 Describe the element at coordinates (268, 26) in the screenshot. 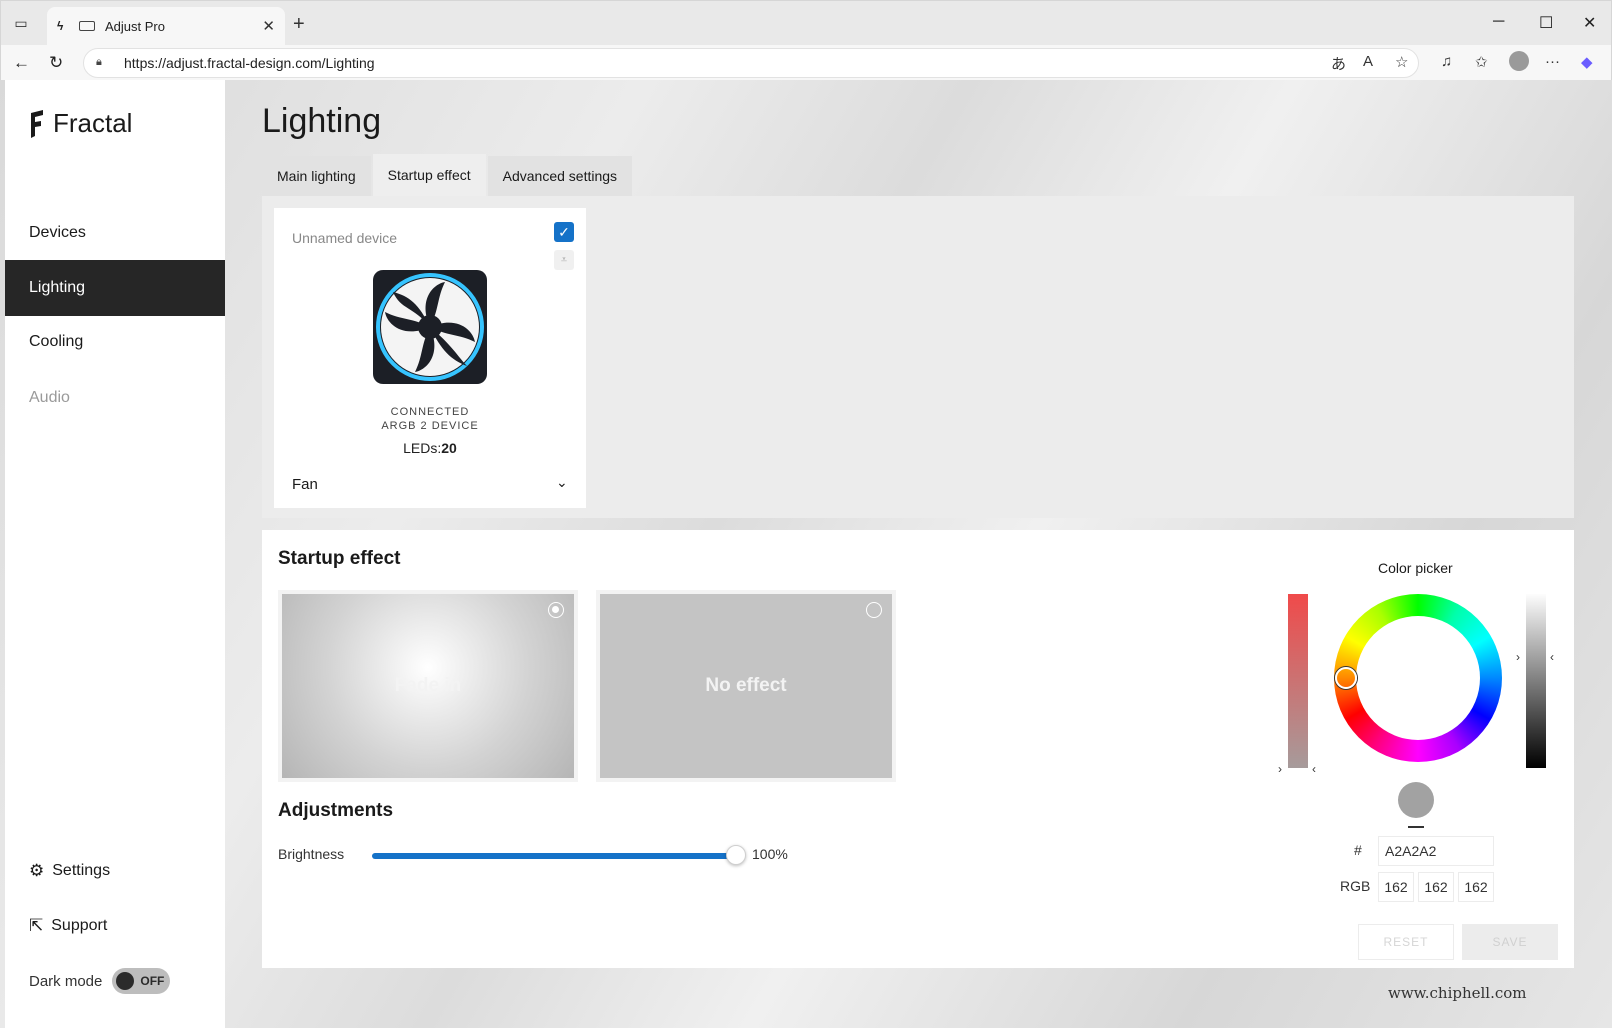

I see `close-tab-icon: ✕` at that location.